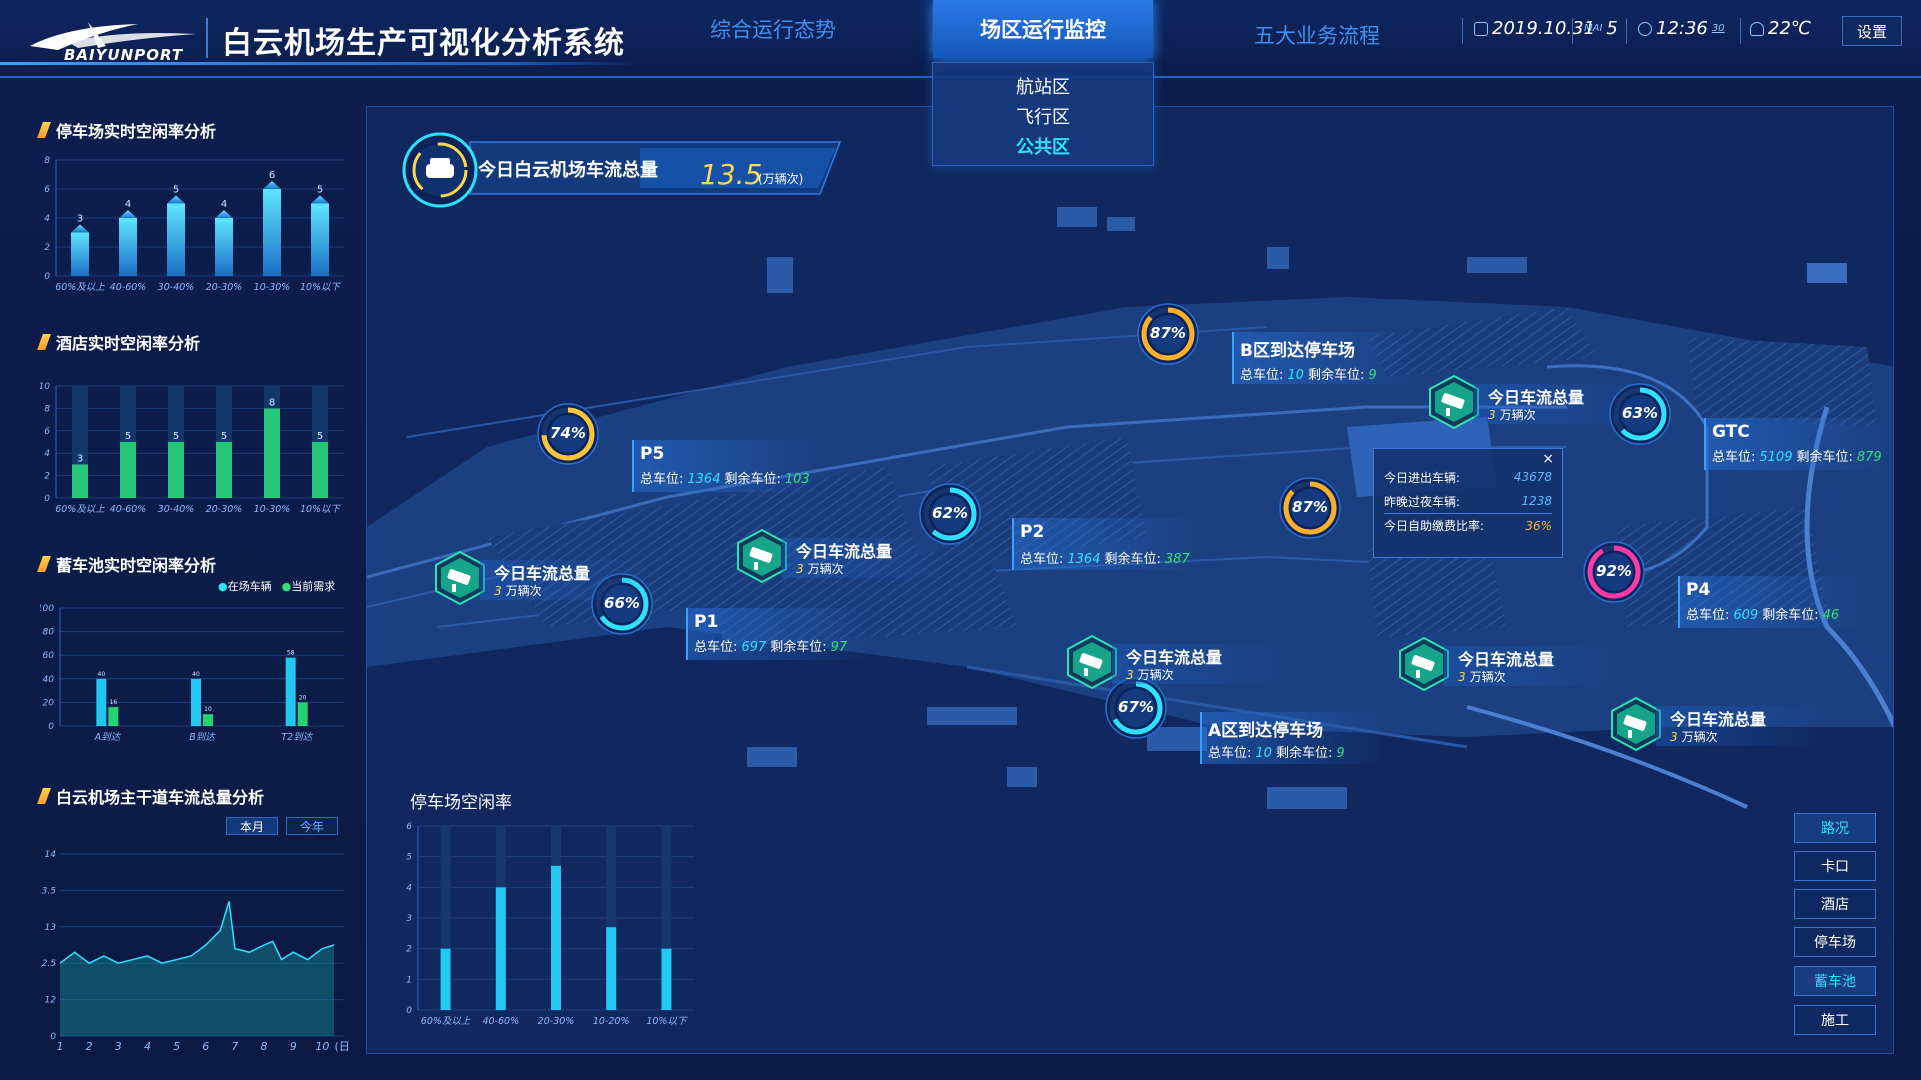 The width and height of the screenshot is (1921, 1080). Describe the element at coordinates (291, 653) in the screenshot. I see `data-label: 58` at that location.